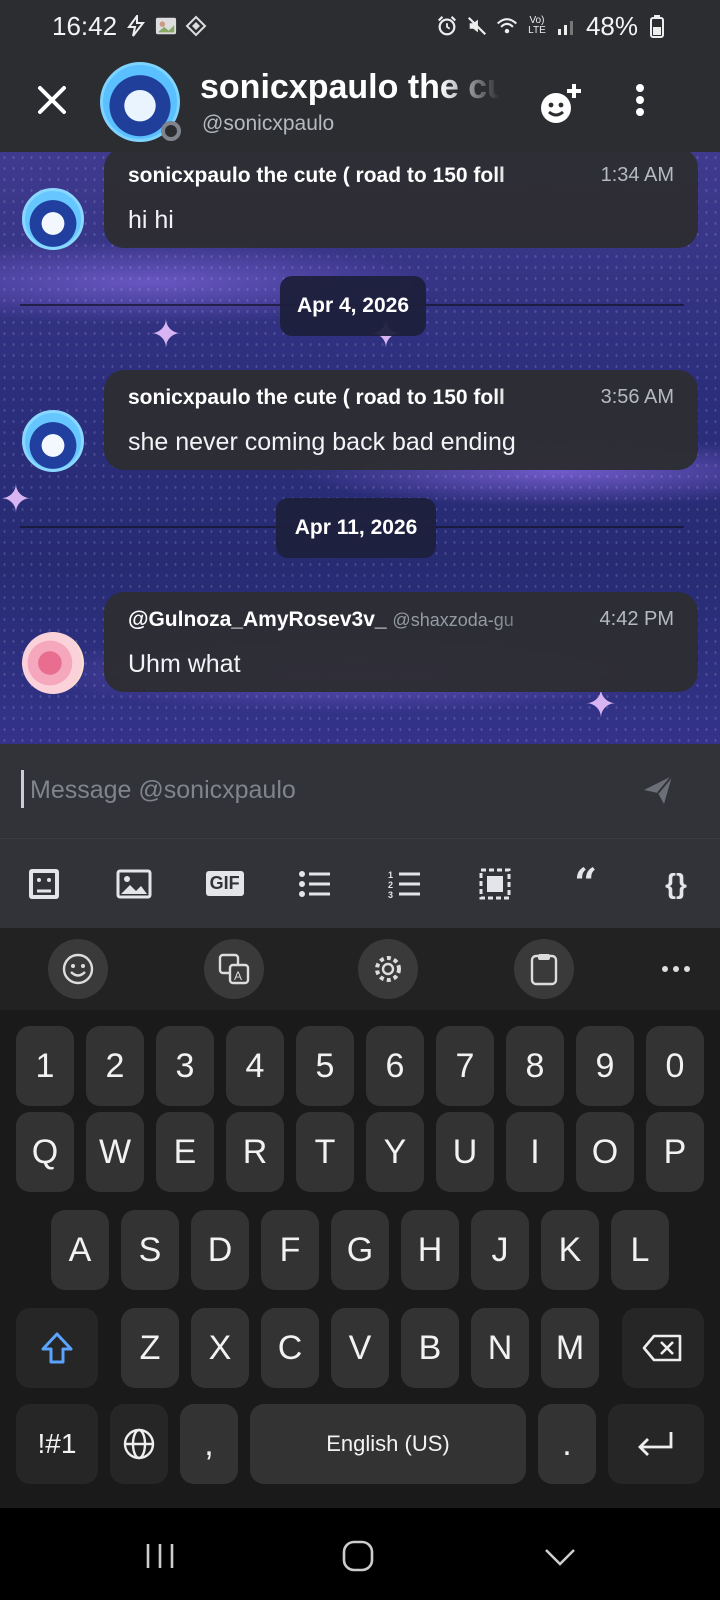  I want to click on key-5: 5, so click(325, 1066).